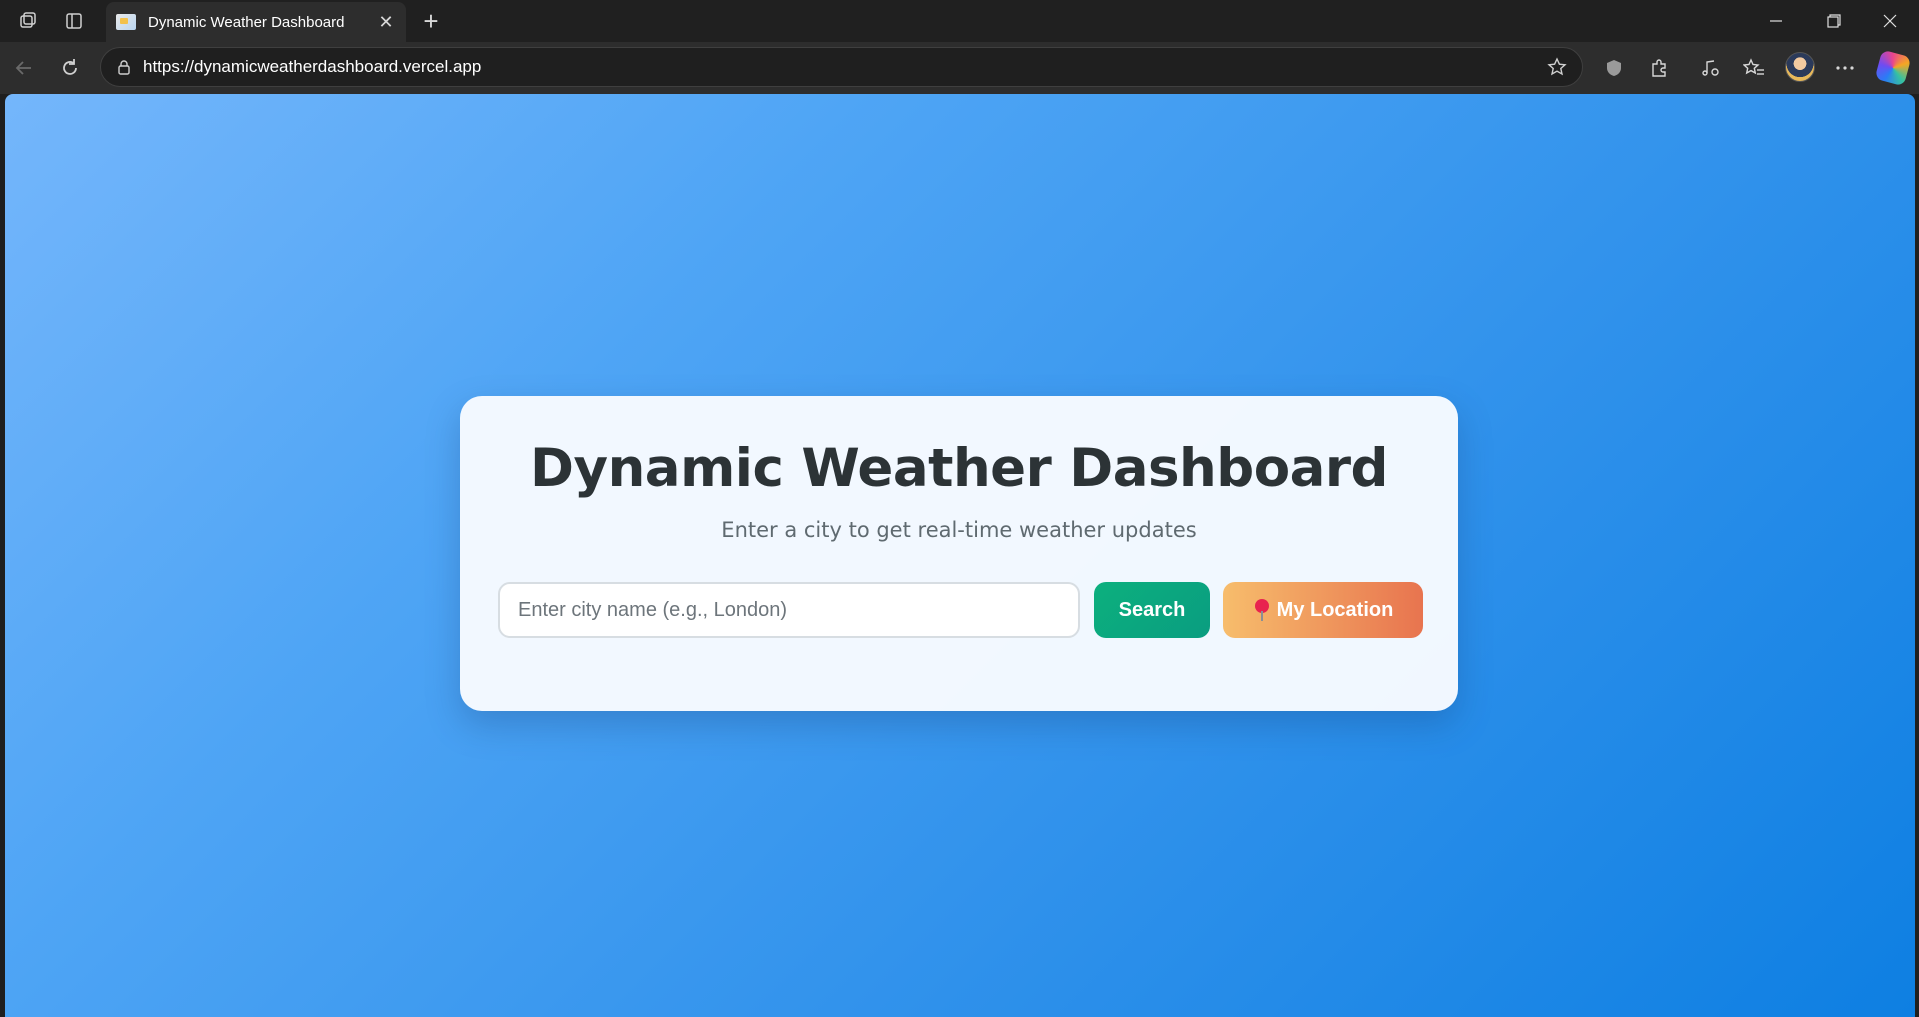 The width and height of the screenshot is (1919, 1017). What do you see at coordinates (1754, 68) in the screenshot?
I see `favorites-icon` at bounding box center [1754, 68].